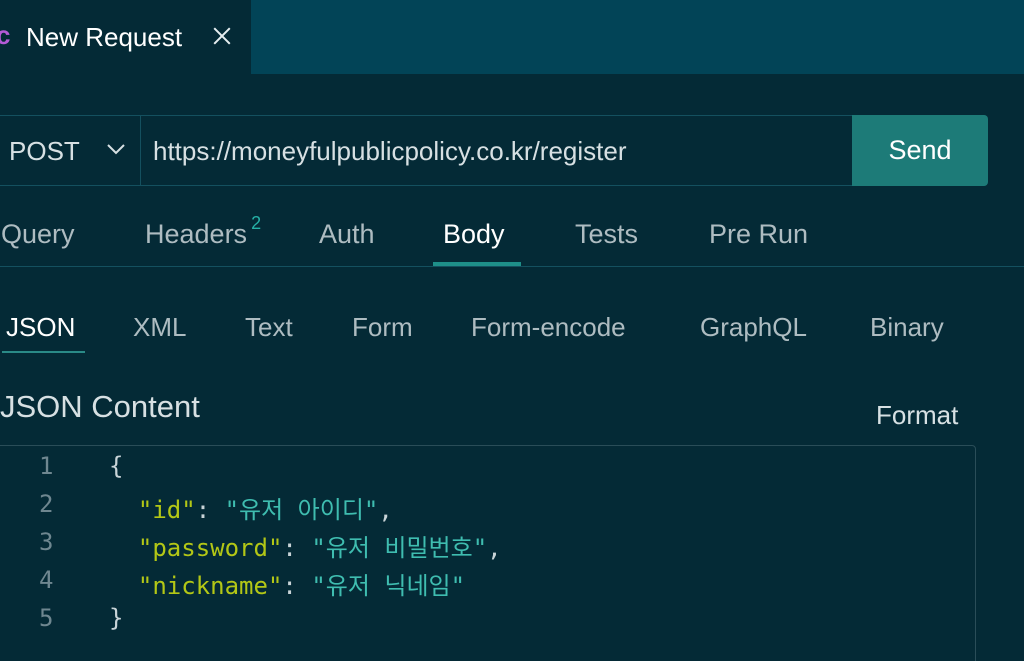  Describe the element at coordinates (606, 234) in the screenshot. I see `tab-tests: Tests` at that location.